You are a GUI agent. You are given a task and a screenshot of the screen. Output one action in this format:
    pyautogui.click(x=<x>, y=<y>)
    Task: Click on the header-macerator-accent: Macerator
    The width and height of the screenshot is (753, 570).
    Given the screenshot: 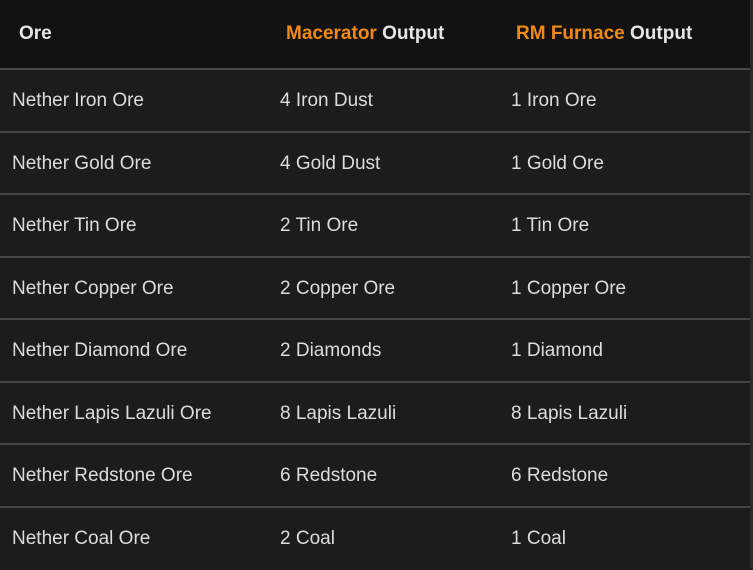 What is the action you would take?
    pyautogui.click(x=331, y=33)
    